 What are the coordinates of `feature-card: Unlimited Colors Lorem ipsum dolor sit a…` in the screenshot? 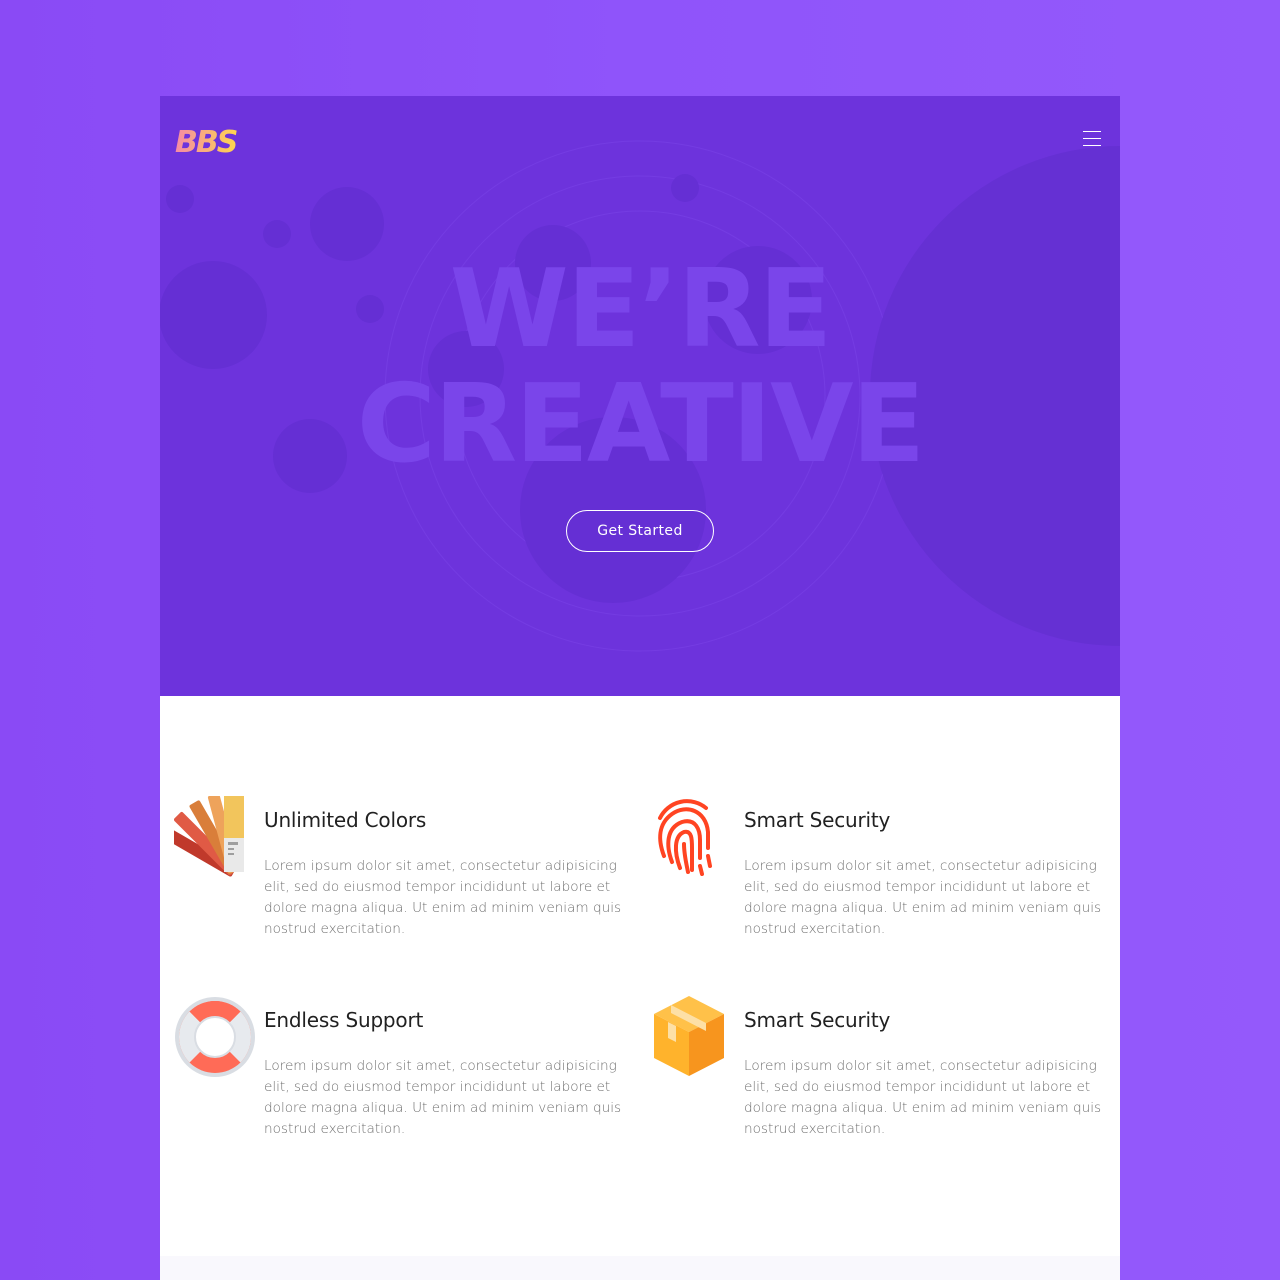 It's located at (404, 876).